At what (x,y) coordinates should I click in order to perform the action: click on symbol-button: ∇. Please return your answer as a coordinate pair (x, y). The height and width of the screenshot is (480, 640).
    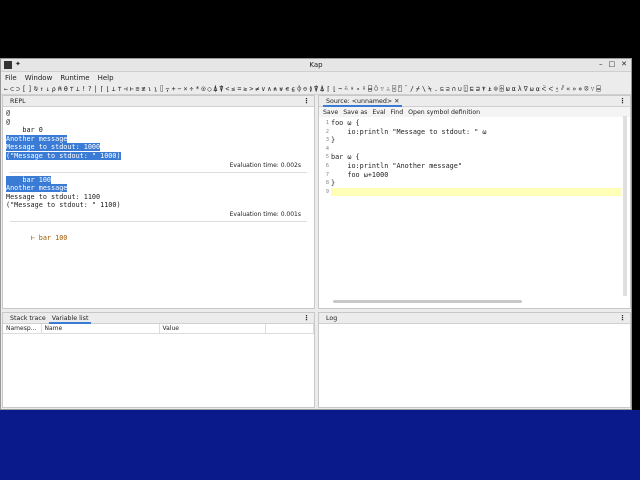
    Looking at the image, I should click on (526, 89).